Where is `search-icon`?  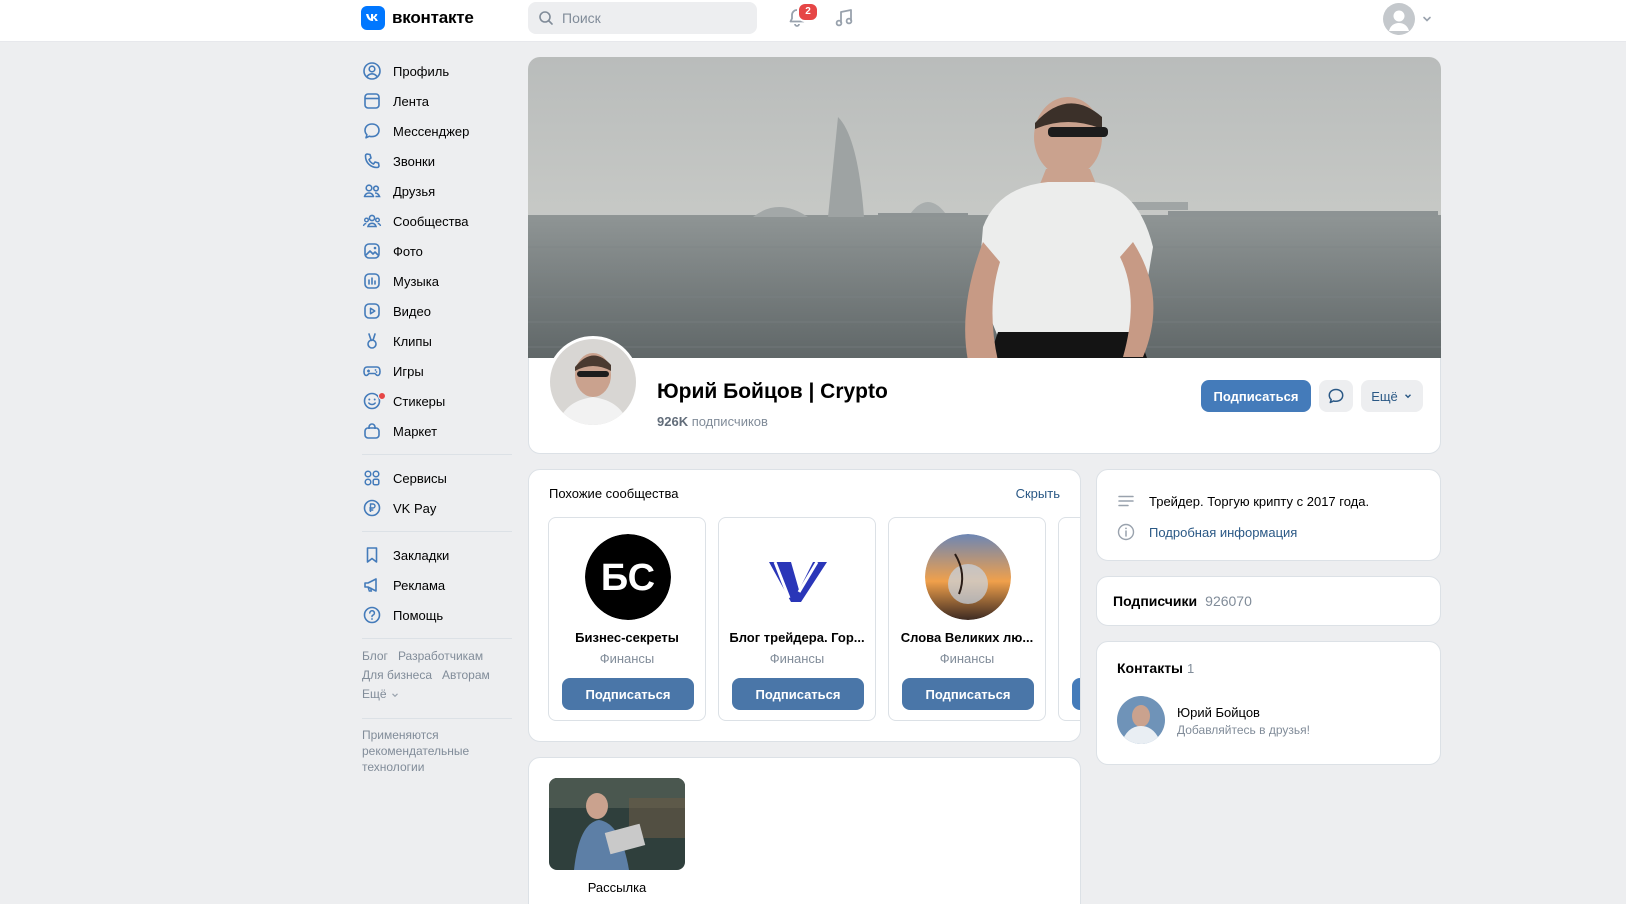 search-icon is located at coordinates (546, 18).